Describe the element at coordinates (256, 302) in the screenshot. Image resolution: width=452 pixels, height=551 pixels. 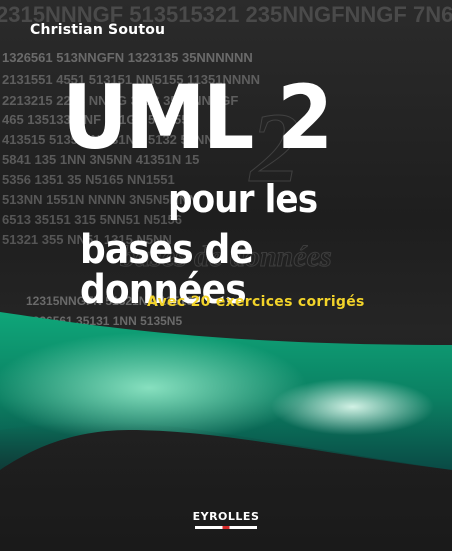
I see `book-tagline: Avec 20 exercices corrigés` at that location.